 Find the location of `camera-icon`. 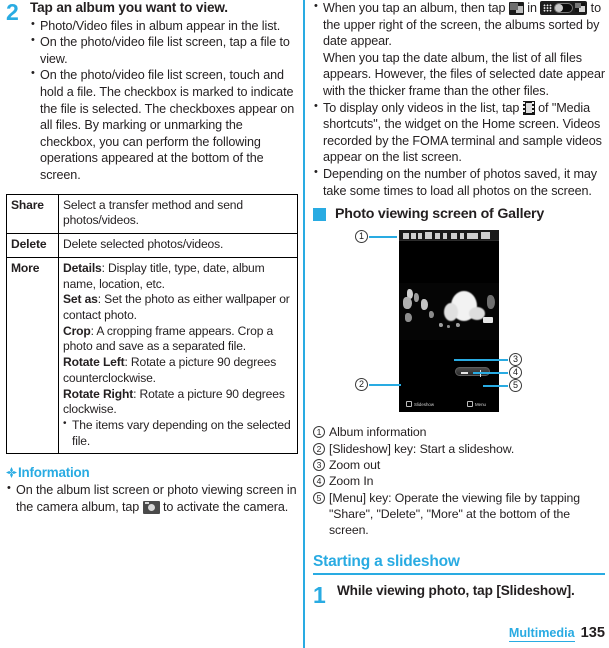

camera-icon is located at coordinates (151, 508).